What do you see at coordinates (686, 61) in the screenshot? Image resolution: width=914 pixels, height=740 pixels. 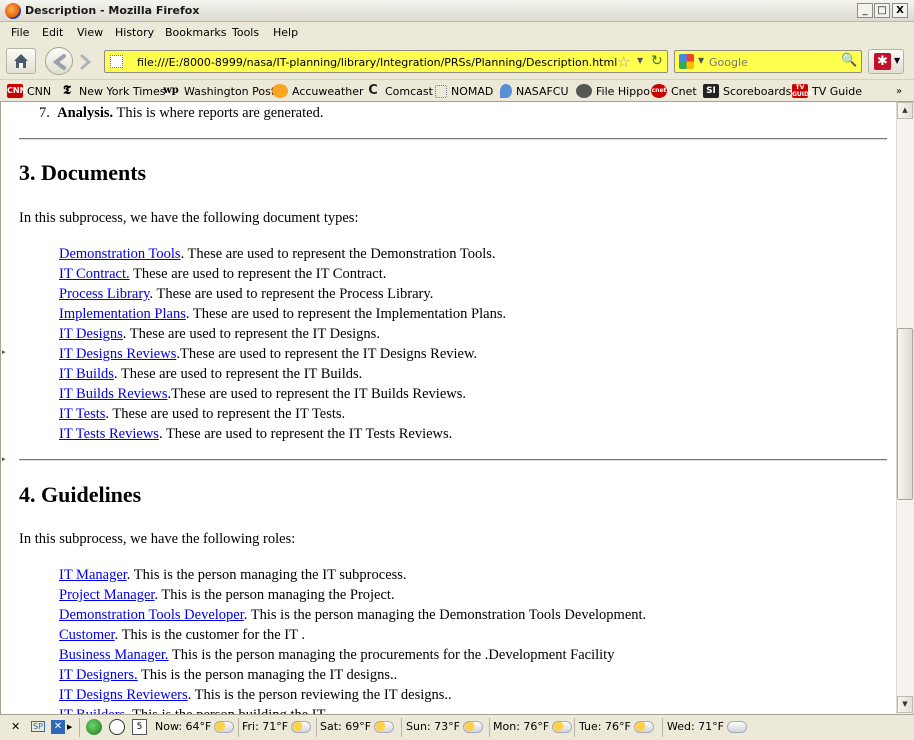 I see `google-engine-icon` at bounding box center [686, 61].